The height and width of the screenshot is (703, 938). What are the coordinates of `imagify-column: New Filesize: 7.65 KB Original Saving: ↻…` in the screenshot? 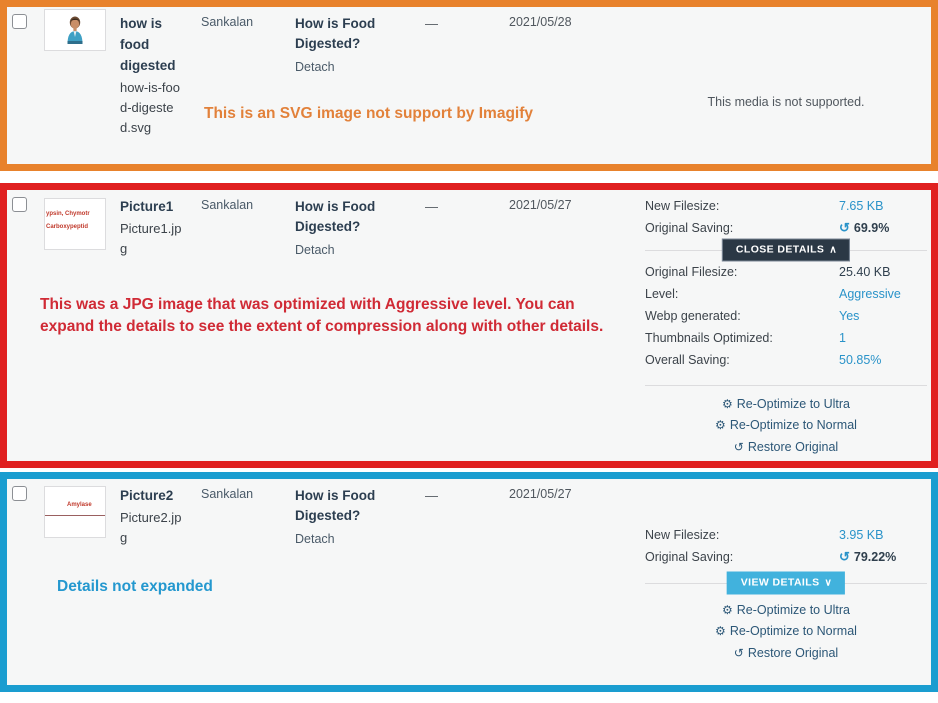 It's located at (786, 326).